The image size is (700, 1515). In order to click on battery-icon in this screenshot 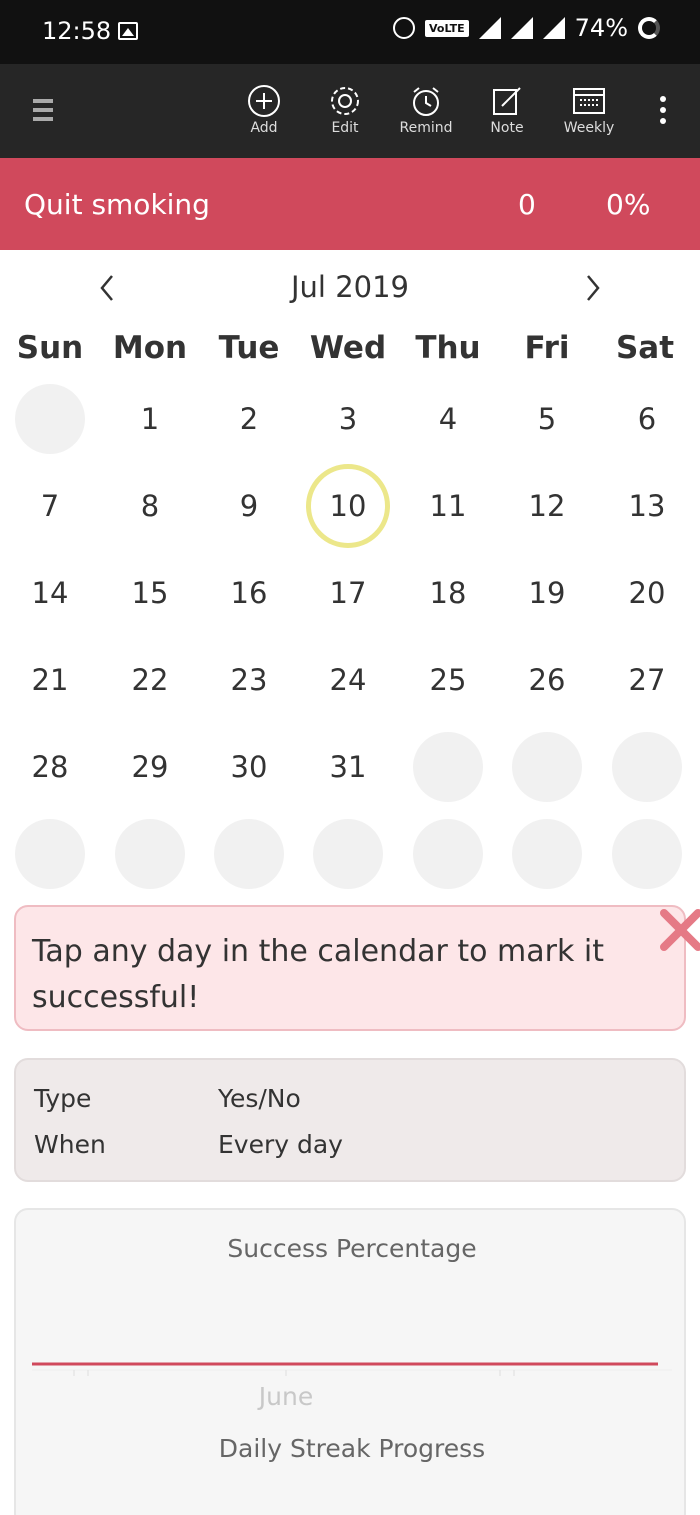, I will do `click(649, 28)`.